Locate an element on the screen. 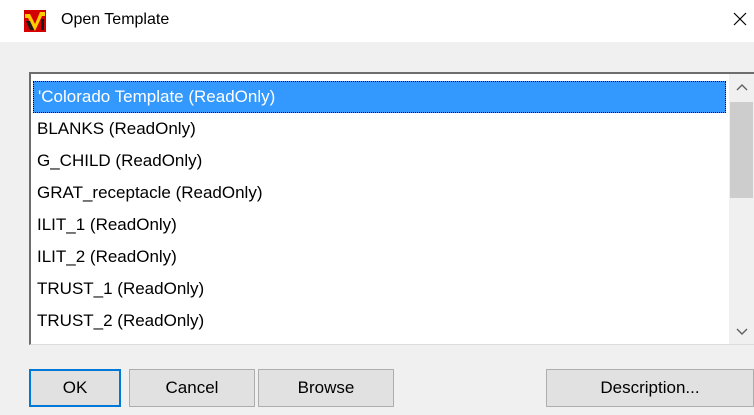 The width and height of the screenshot is (754, 415). scroll-up-button is located at coordinates (741, 87).